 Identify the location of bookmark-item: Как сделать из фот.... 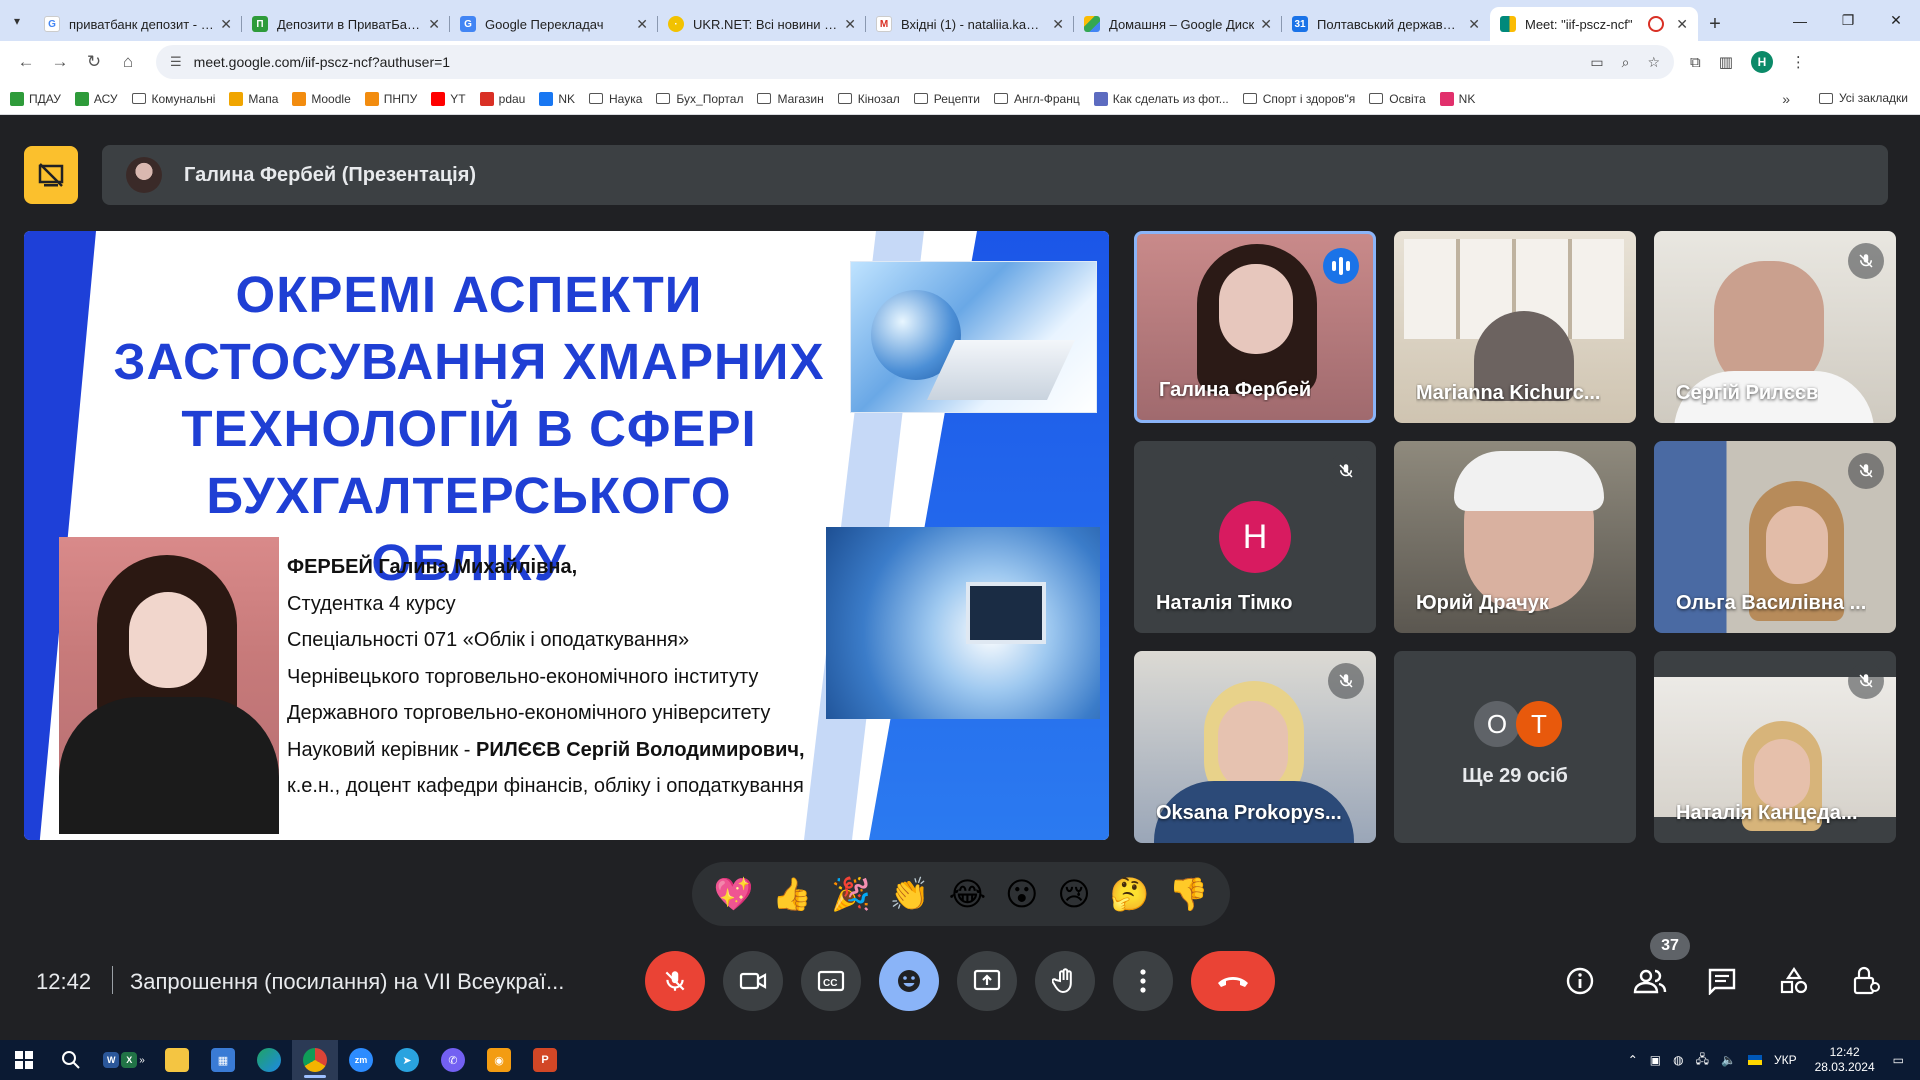
(1161, 98).